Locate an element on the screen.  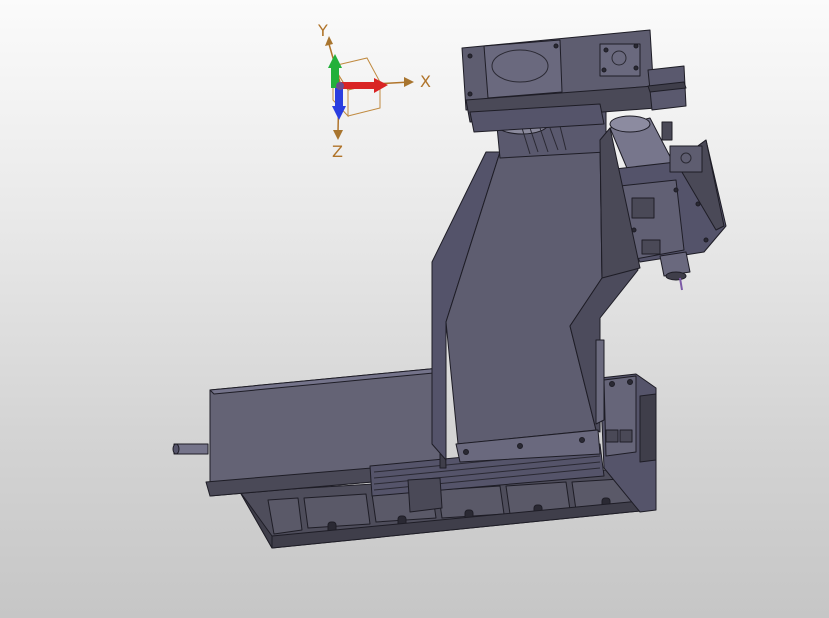
z-axis-label: Z is located at coordinates (337, 151).